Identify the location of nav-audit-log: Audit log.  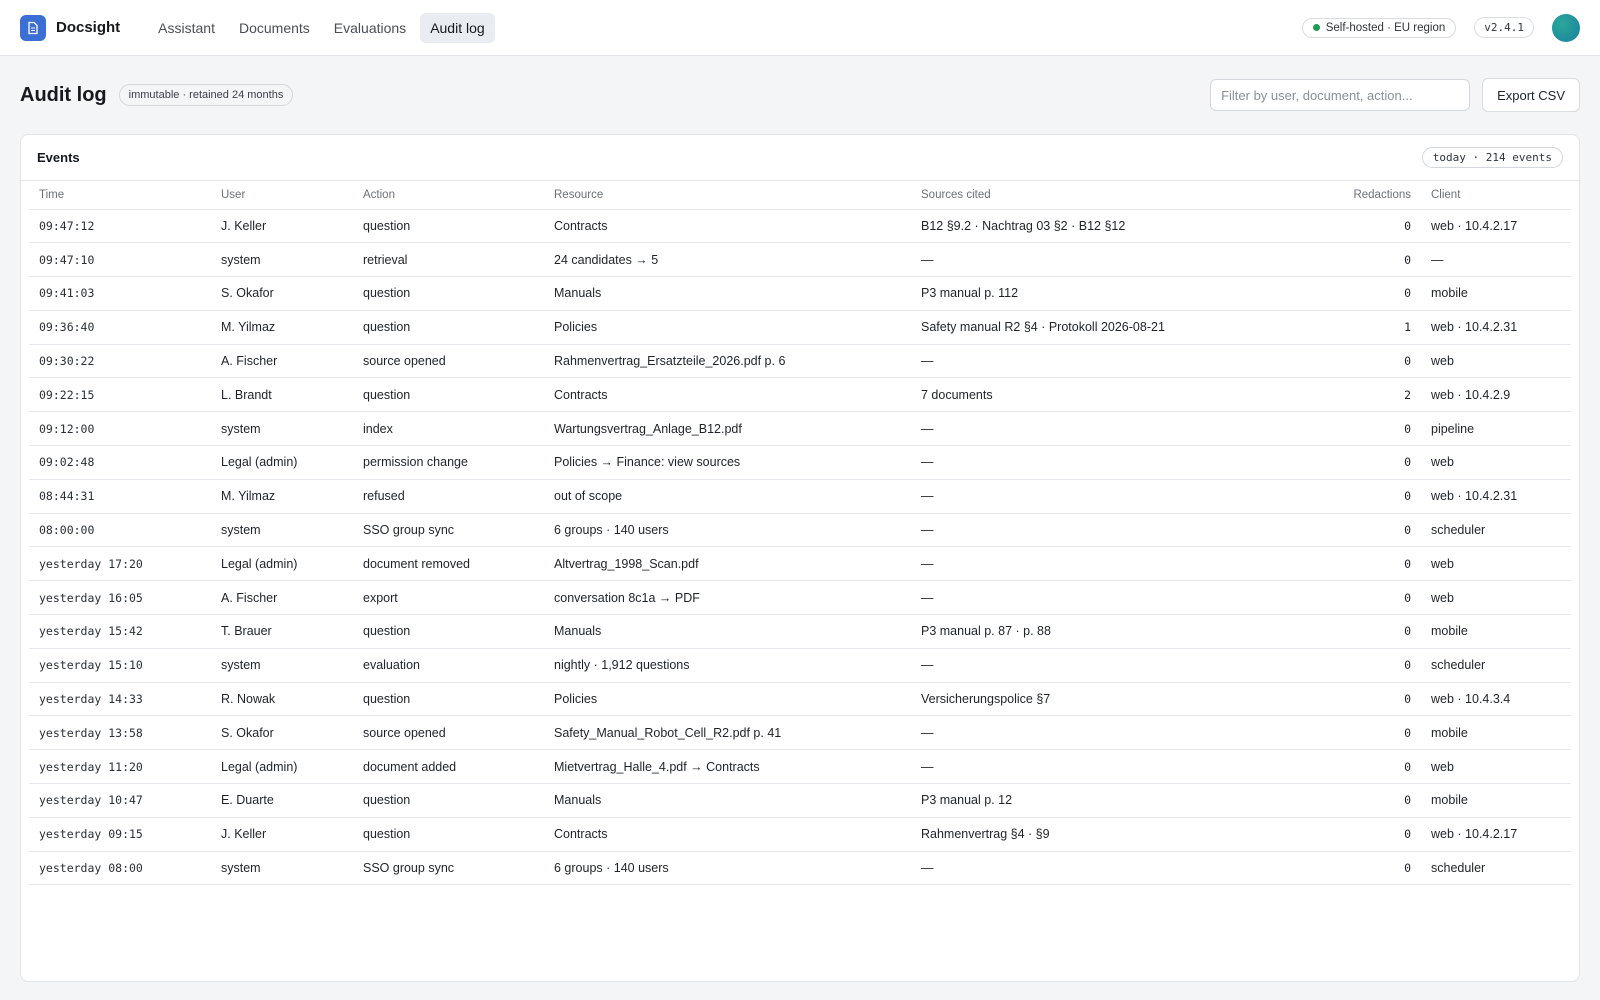
(457, 27).